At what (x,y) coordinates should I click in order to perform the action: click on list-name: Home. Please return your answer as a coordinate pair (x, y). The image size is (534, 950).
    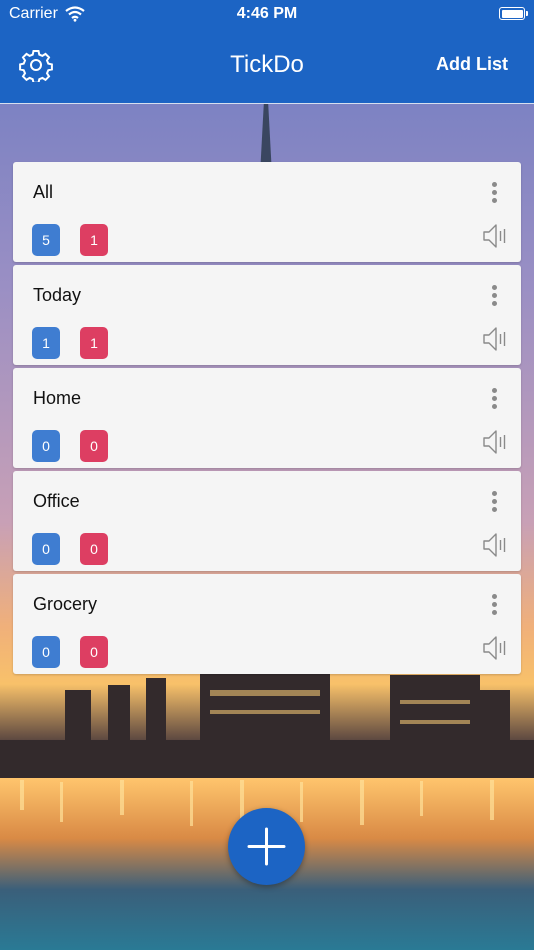
    Looking at the image, I should click on (57, 398).